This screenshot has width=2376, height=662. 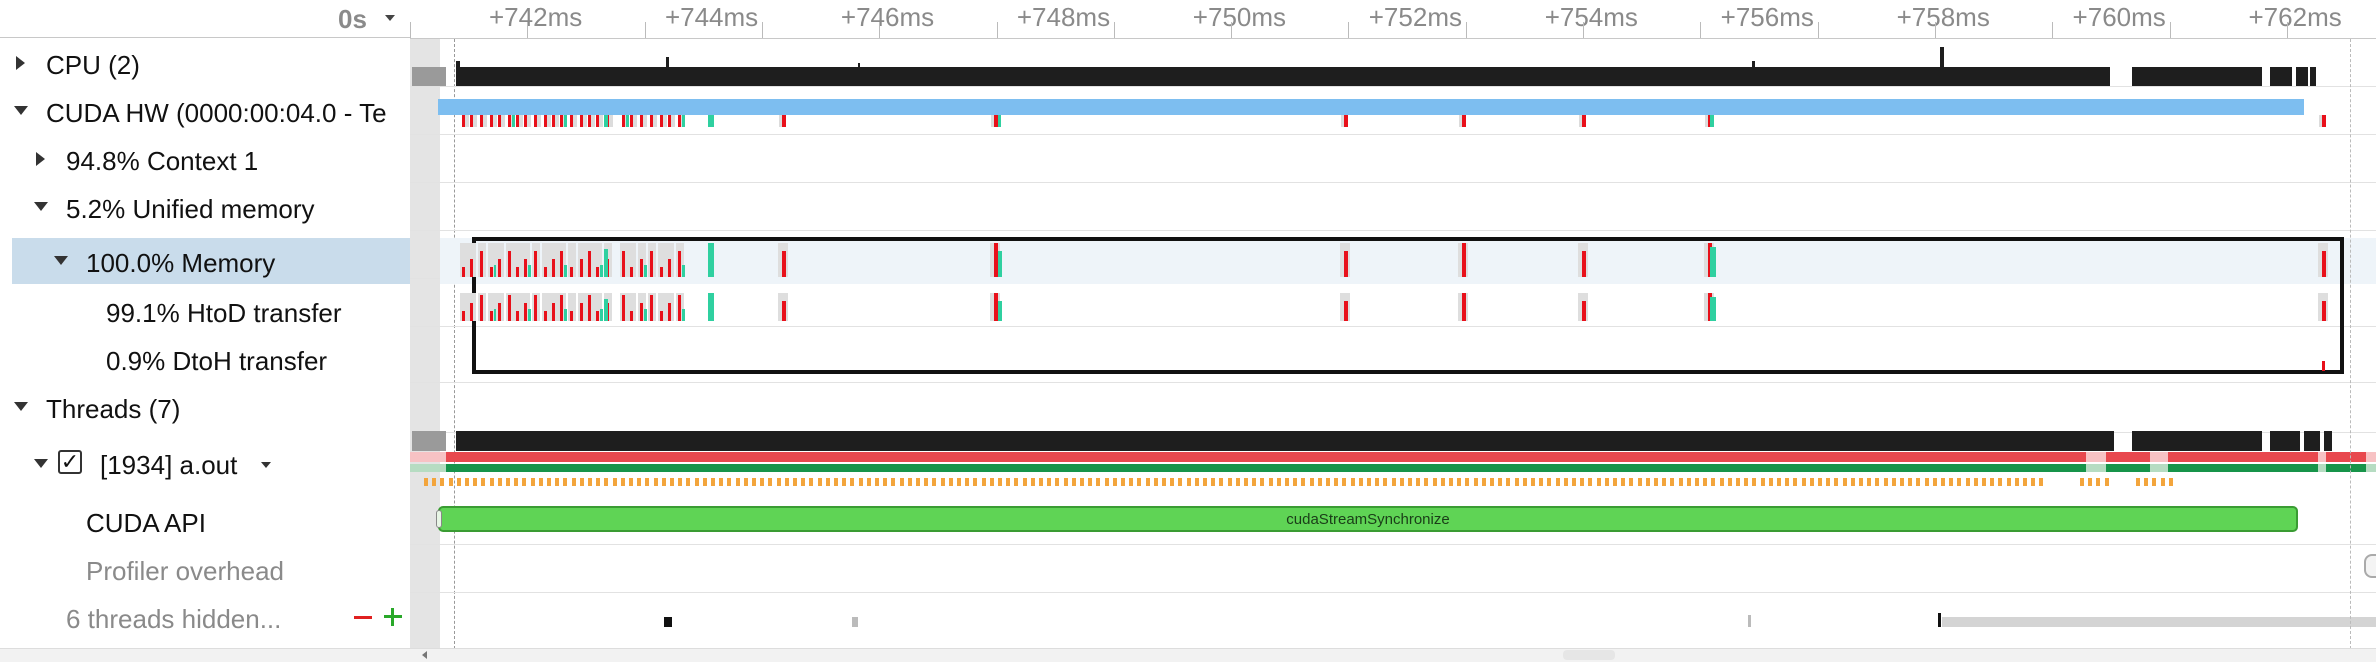 I want to click on cpu-busy-segment, so click(x=2281, y=76).